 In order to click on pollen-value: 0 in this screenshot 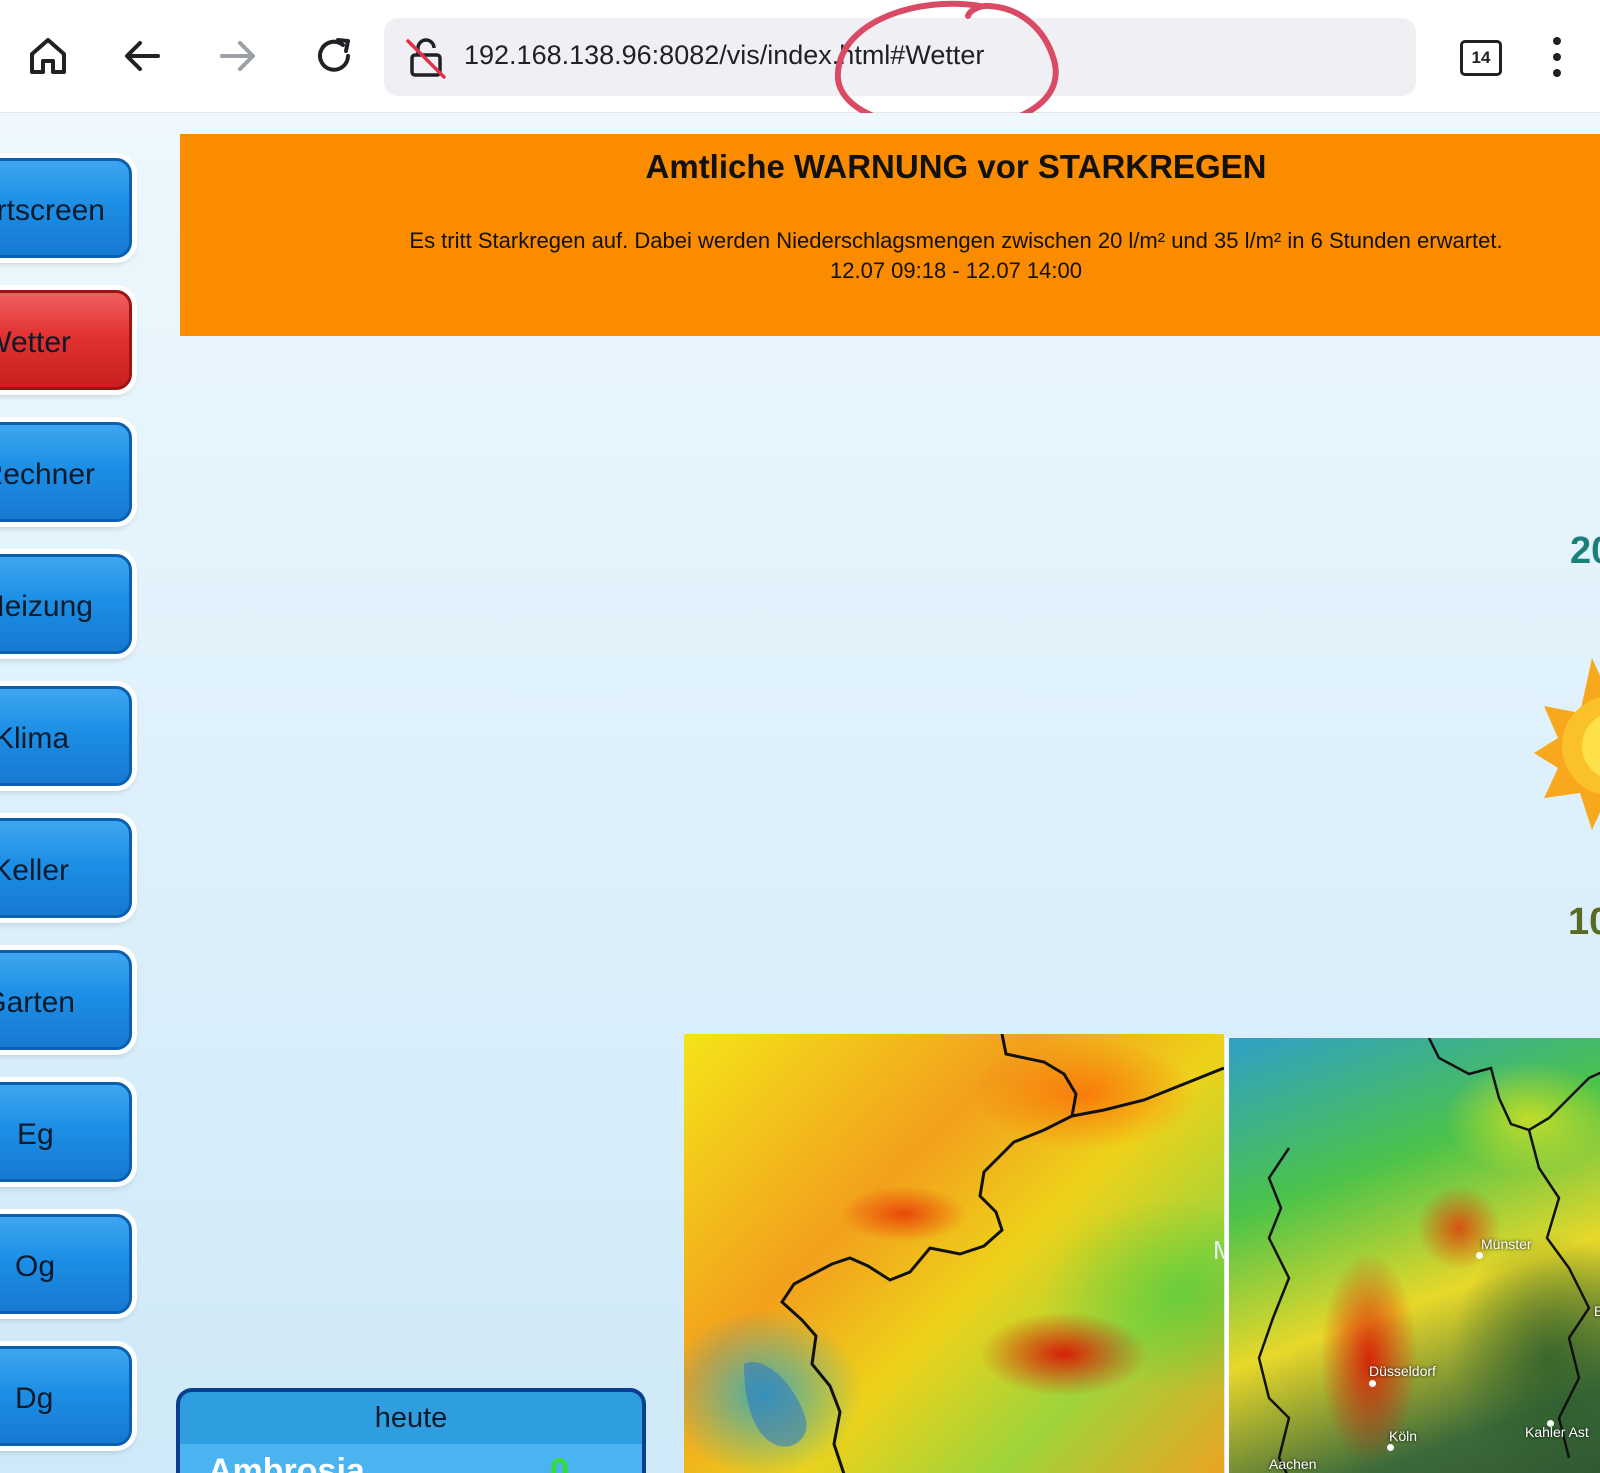, I will do `click(559, 1462)`.